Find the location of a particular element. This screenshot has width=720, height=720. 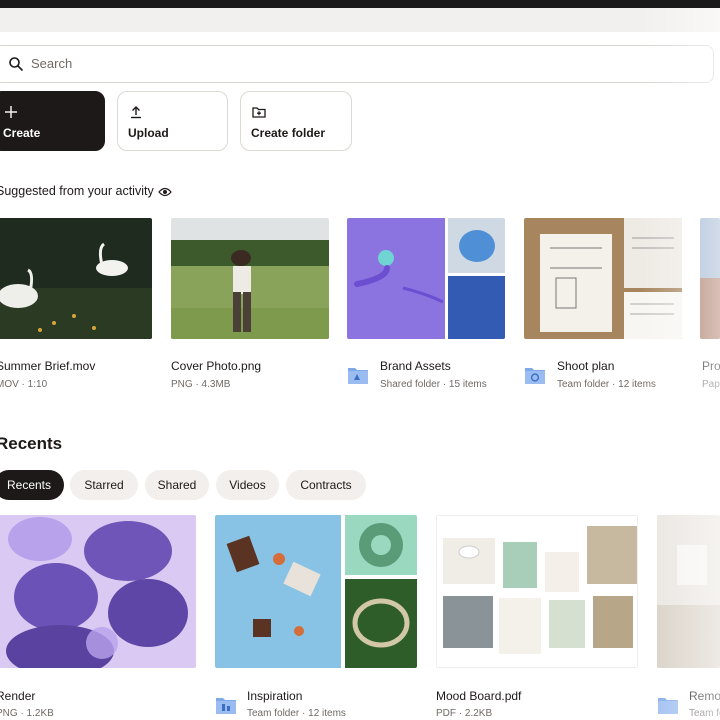

recent-sub-inspiration: Team folder · 12 items is located at coordinates (296, 713).